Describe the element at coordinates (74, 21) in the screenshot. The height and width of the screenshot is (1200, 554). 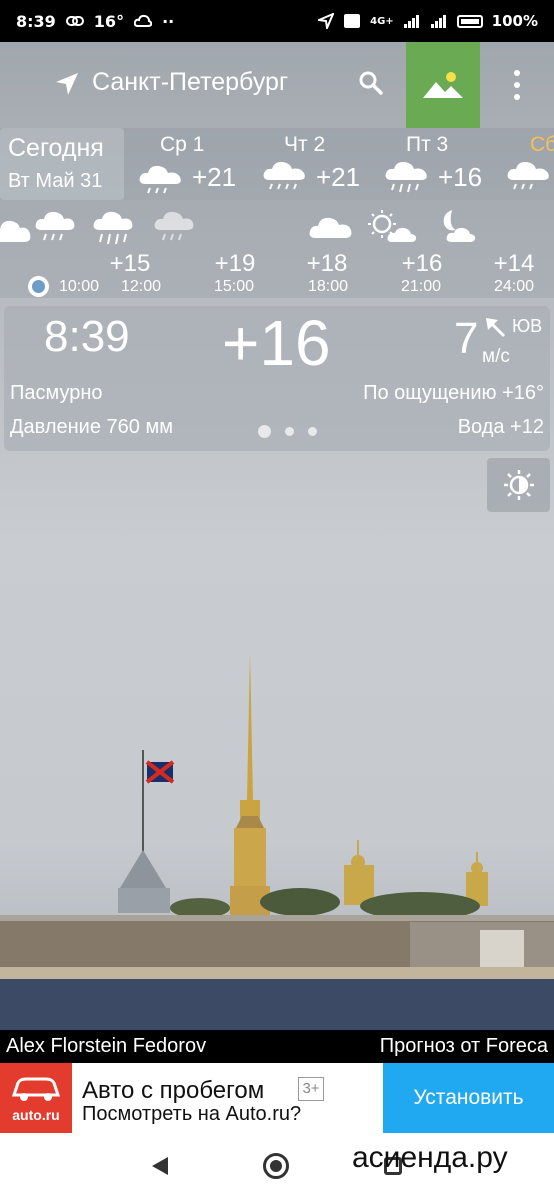
I see `link-icon` at that location.